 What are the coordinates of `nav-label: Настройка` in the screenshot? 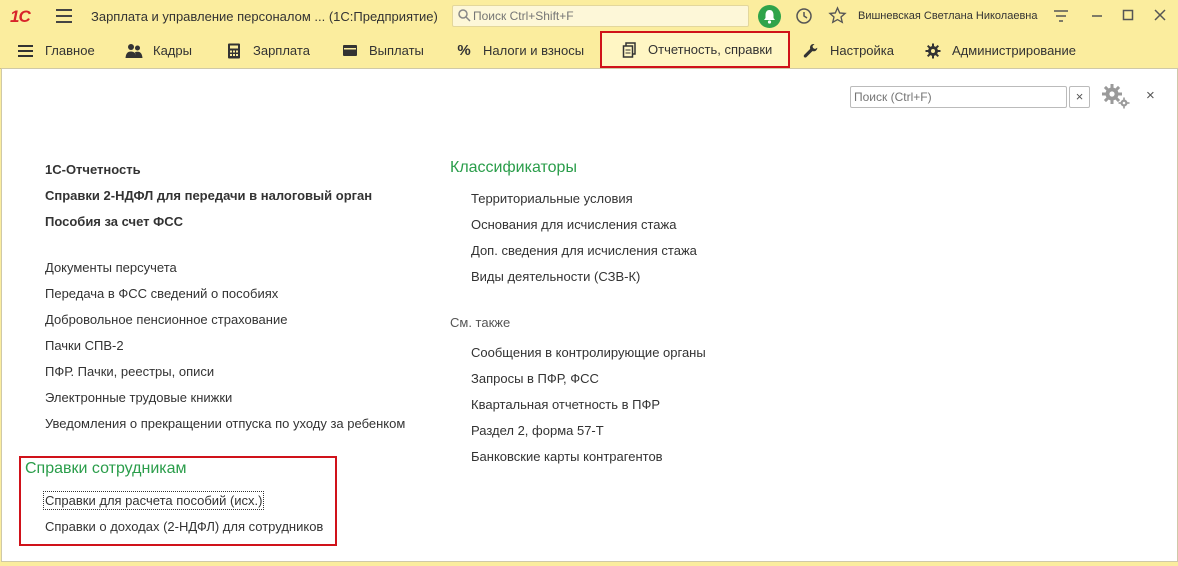 It's located at (862, 50).